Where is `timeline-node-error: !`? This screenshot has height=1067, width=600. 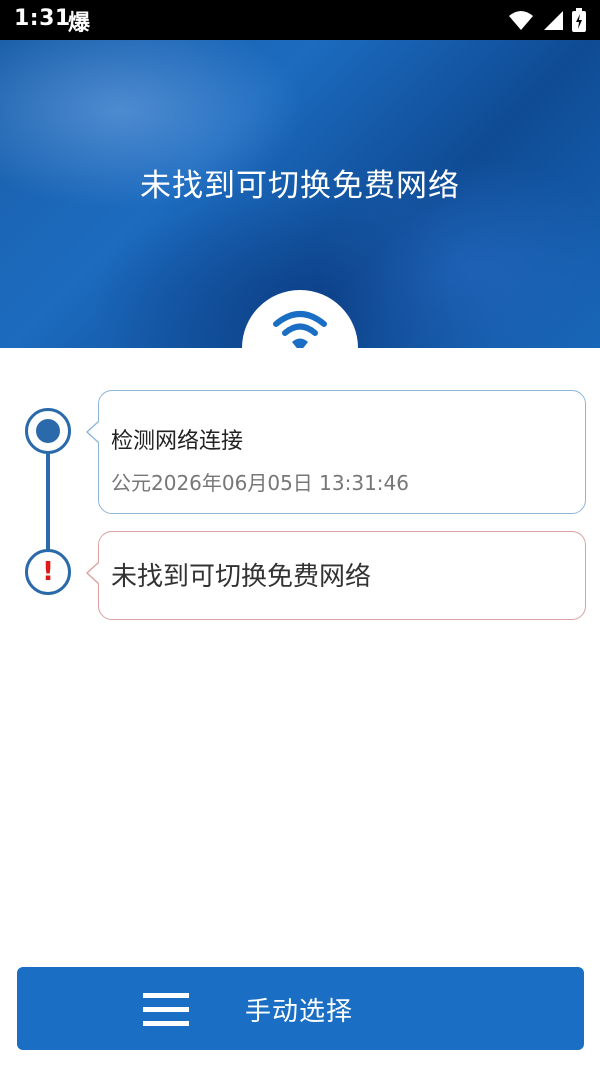 timeline-node-error: ! is located at coordinates (48, 572).